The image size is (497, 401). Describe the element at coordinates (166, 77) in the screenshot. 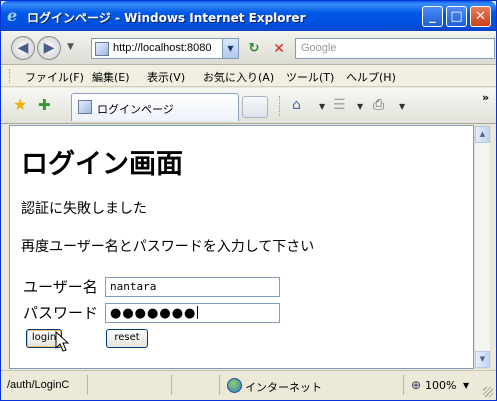

I see `menu-view: 表示(V)` at that location.